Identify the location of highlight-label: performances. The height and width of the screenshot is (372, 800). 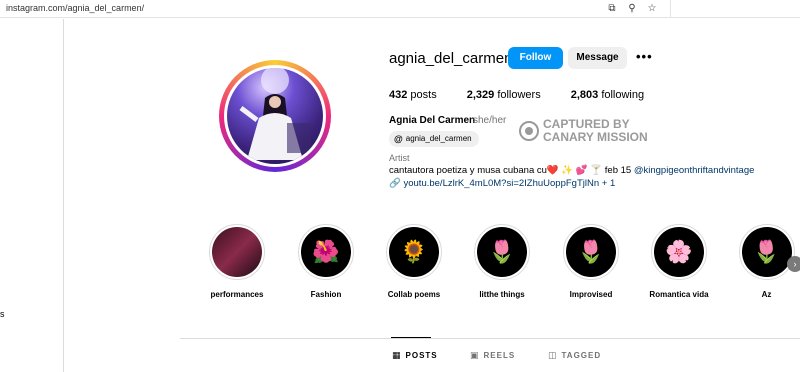
(237, 294).